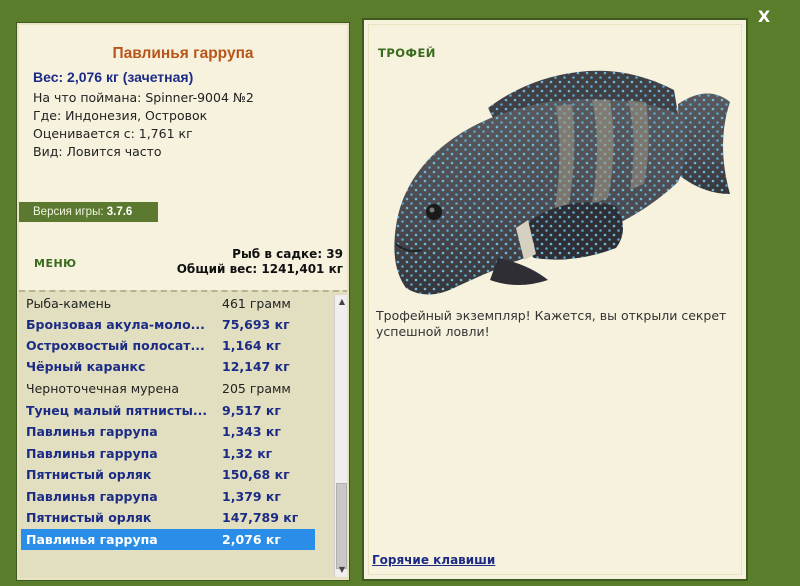  What do you see at coordinates (341, 436) in the screenshot?
I see `catch-list-scrollbar: ▲ ▼` at bounding box center [341, 436].